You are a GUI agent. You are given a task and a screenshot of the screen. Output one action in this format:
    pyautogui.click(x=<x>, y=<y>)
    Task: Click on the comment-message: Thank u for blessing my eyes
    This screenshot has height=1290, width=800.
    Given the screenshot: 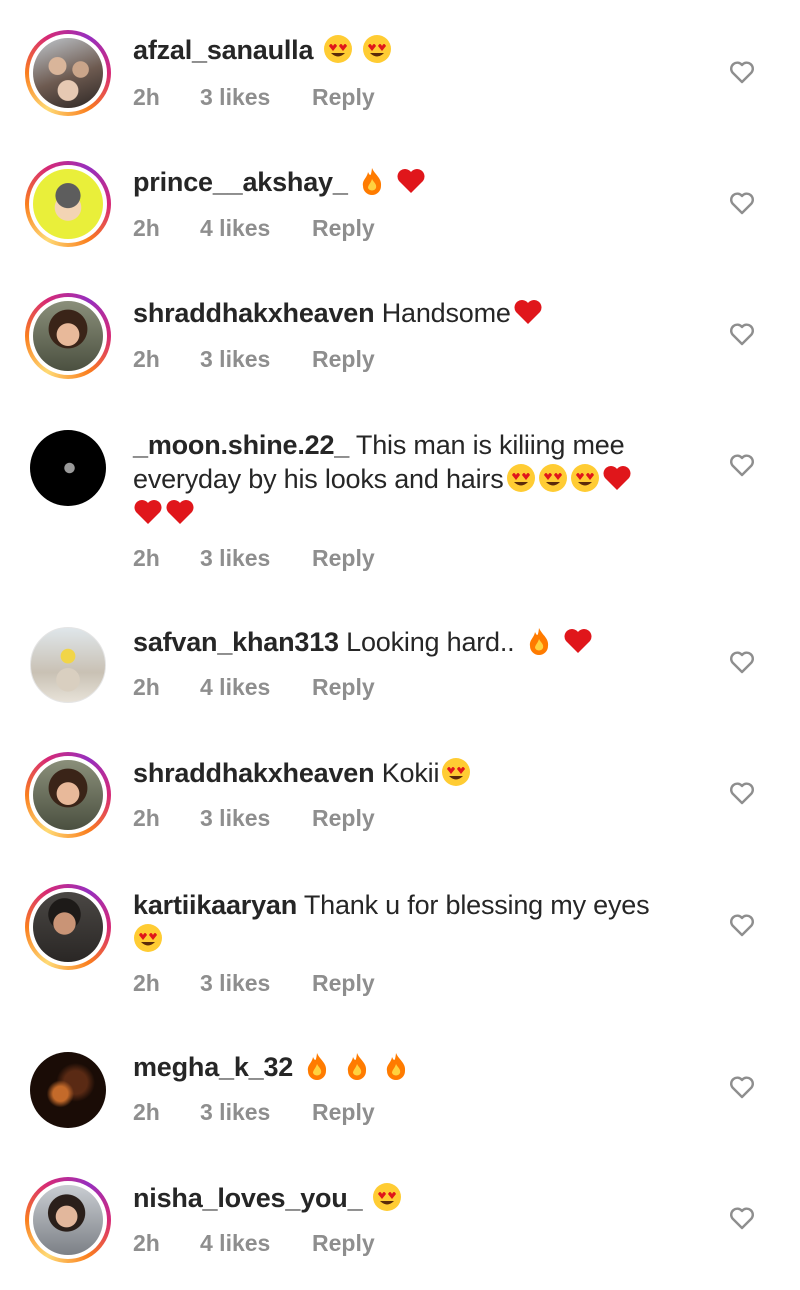 What is the action you would take?
    pyautogui.click(x=476, y=905)
    